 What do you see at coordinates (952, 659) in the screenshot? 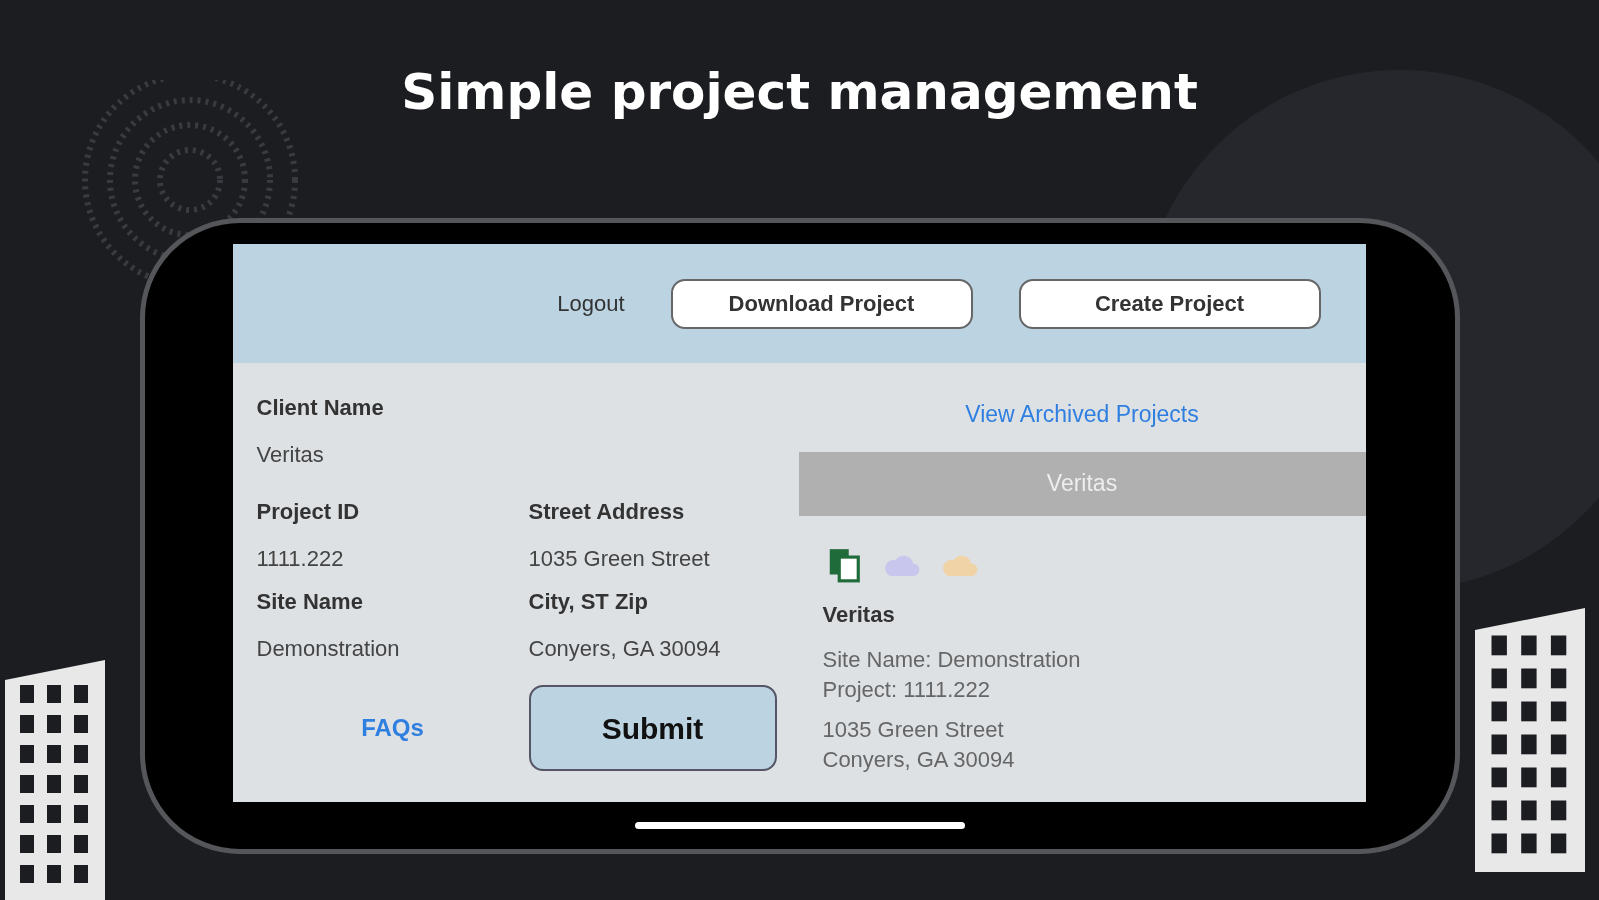
I see `detail-line: Site Name: Demonstration` at bounding box center [952, 659].